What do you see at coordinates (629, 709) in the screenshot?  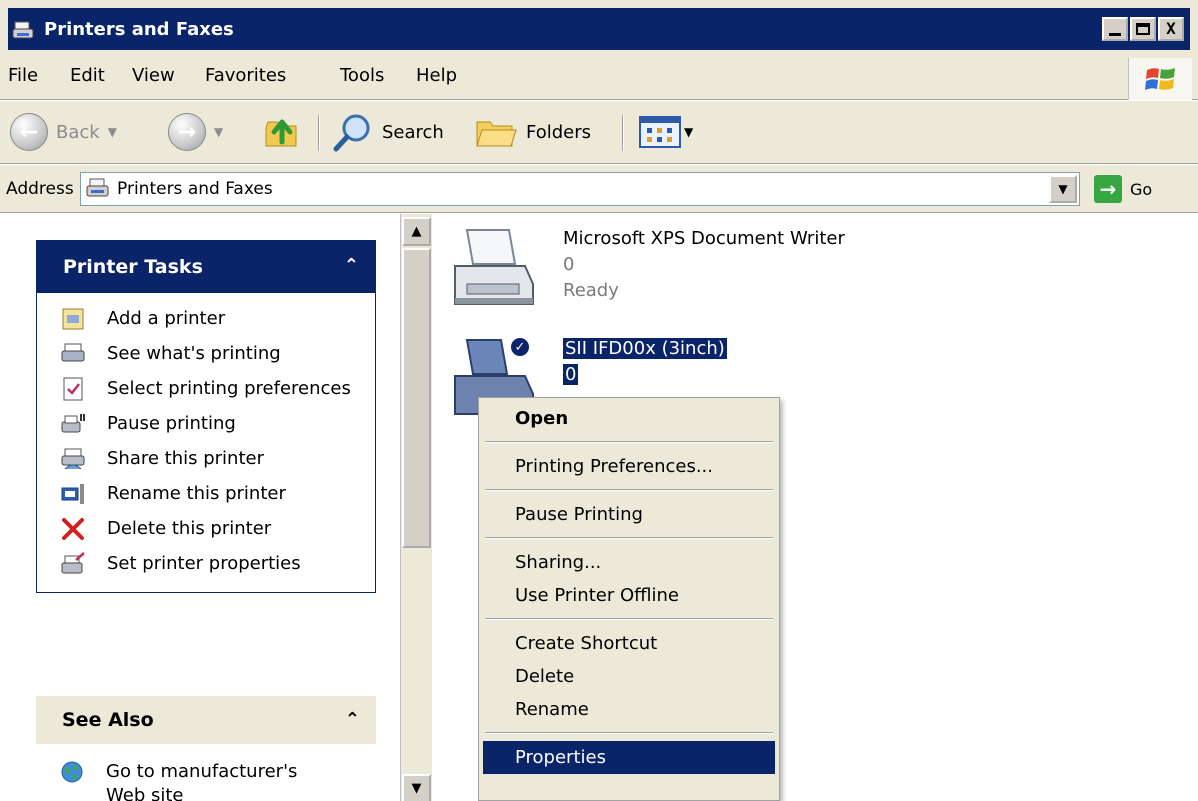 I see `menu-item-rename: Rename` at bounding box center [629, 709].